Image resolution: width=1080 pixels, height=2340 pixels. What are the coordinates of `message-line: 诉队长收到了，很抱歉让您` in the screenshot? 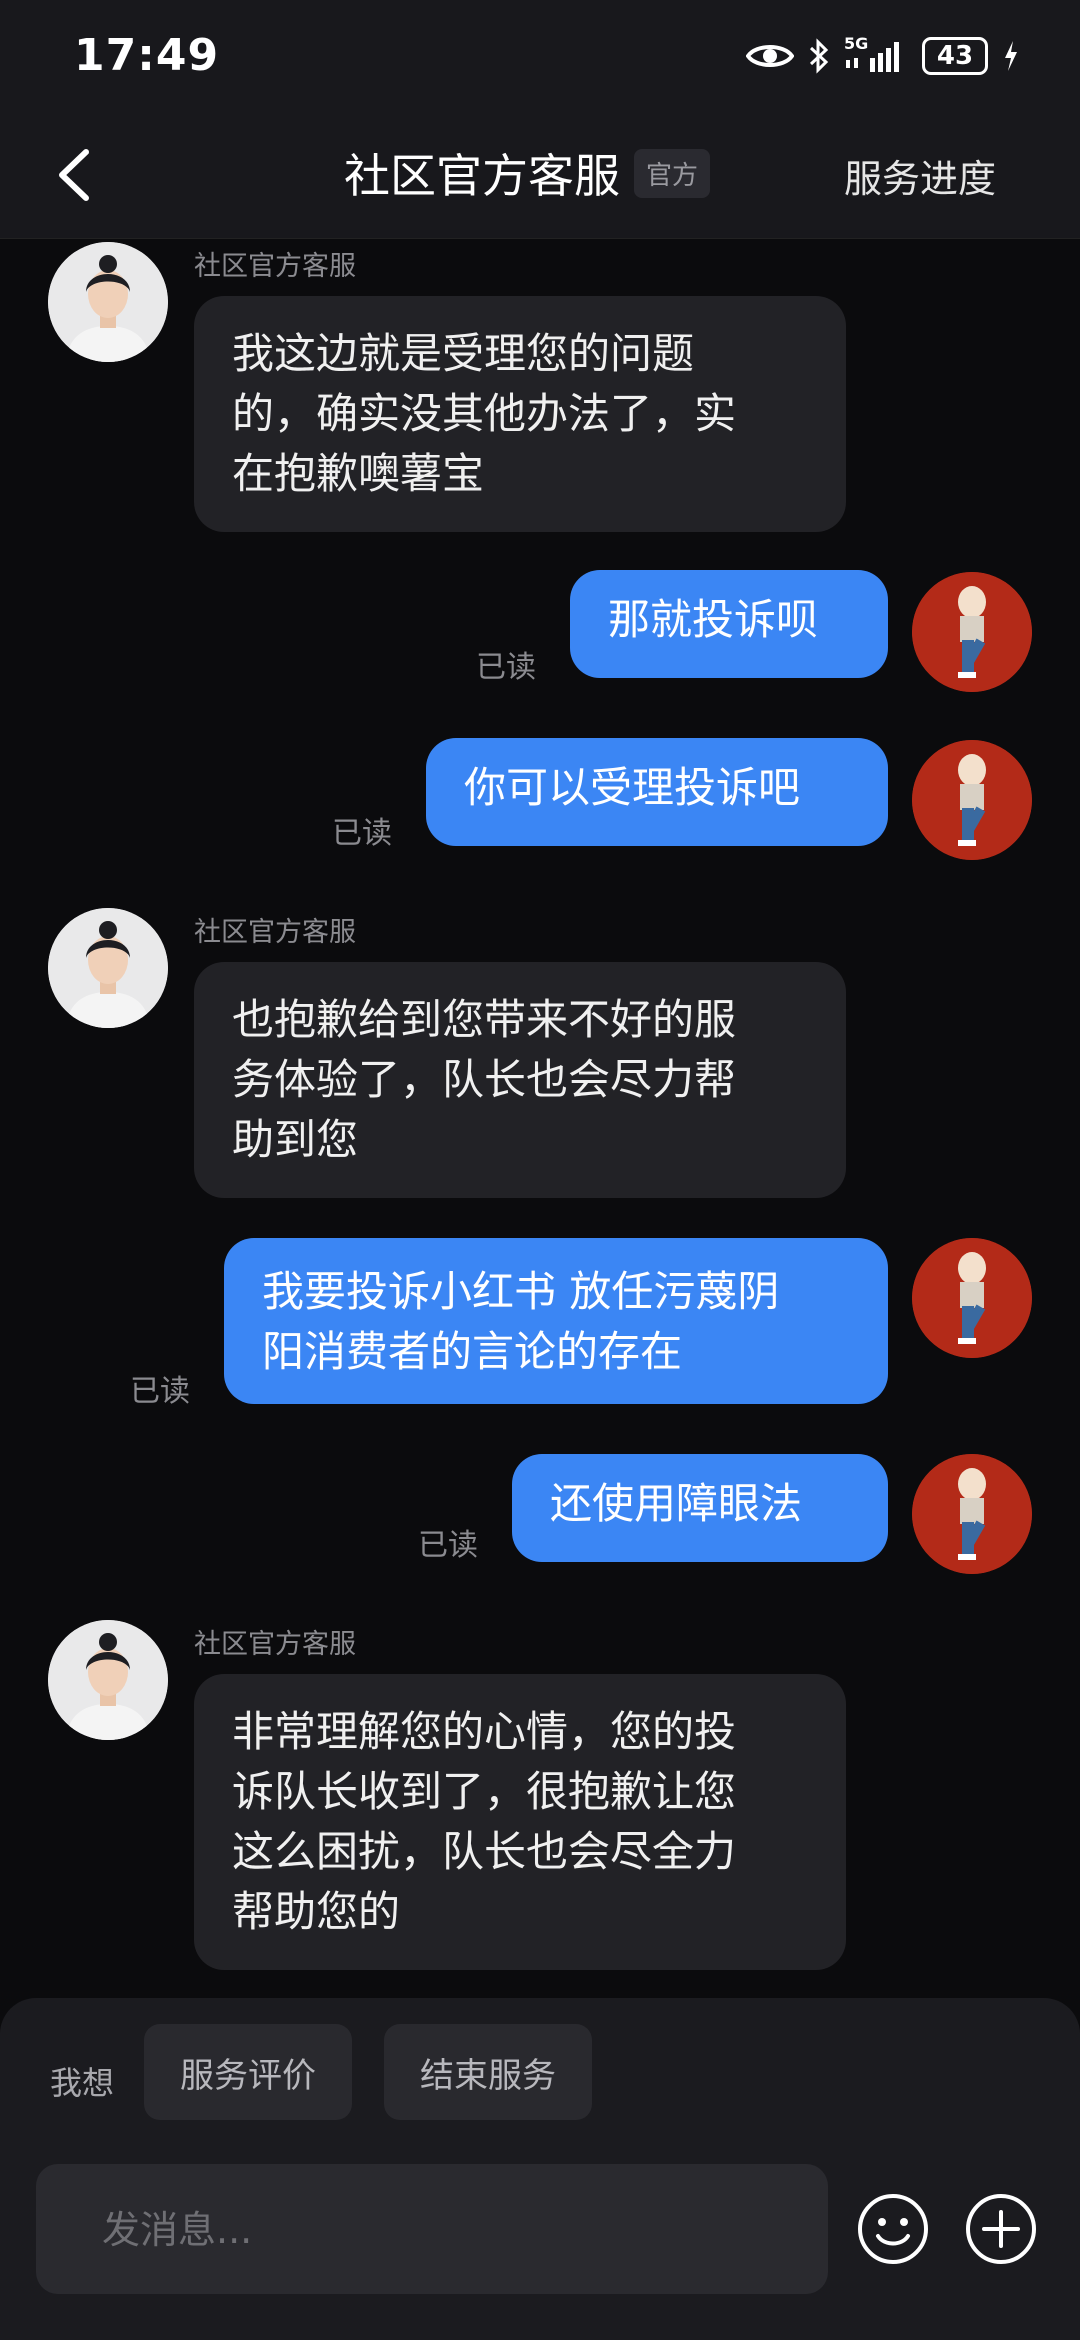 It's located at (484, 1791).